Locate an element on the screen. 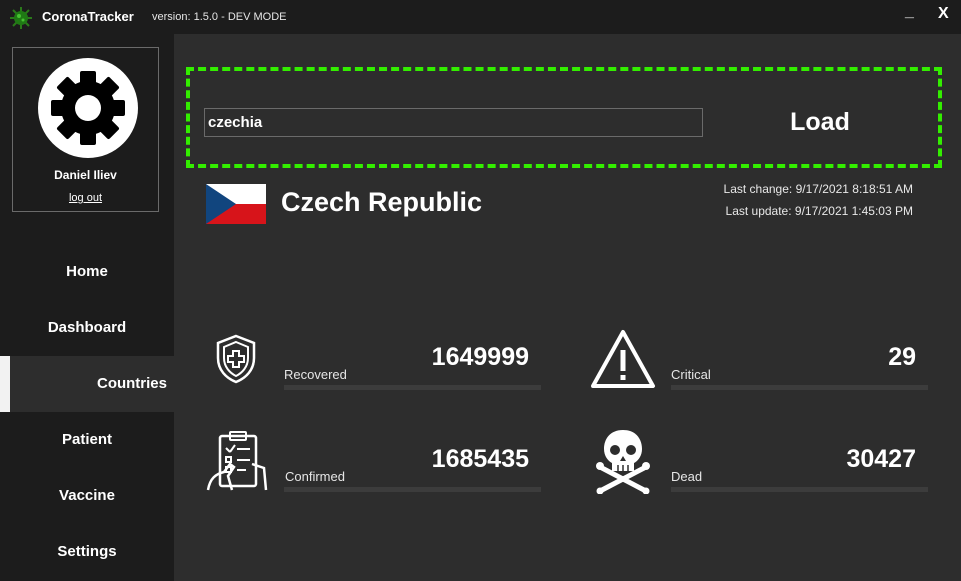 The height and width of the screenshot is (581, 961). skull-crossbones-icon is located at coordinates (623, 462).